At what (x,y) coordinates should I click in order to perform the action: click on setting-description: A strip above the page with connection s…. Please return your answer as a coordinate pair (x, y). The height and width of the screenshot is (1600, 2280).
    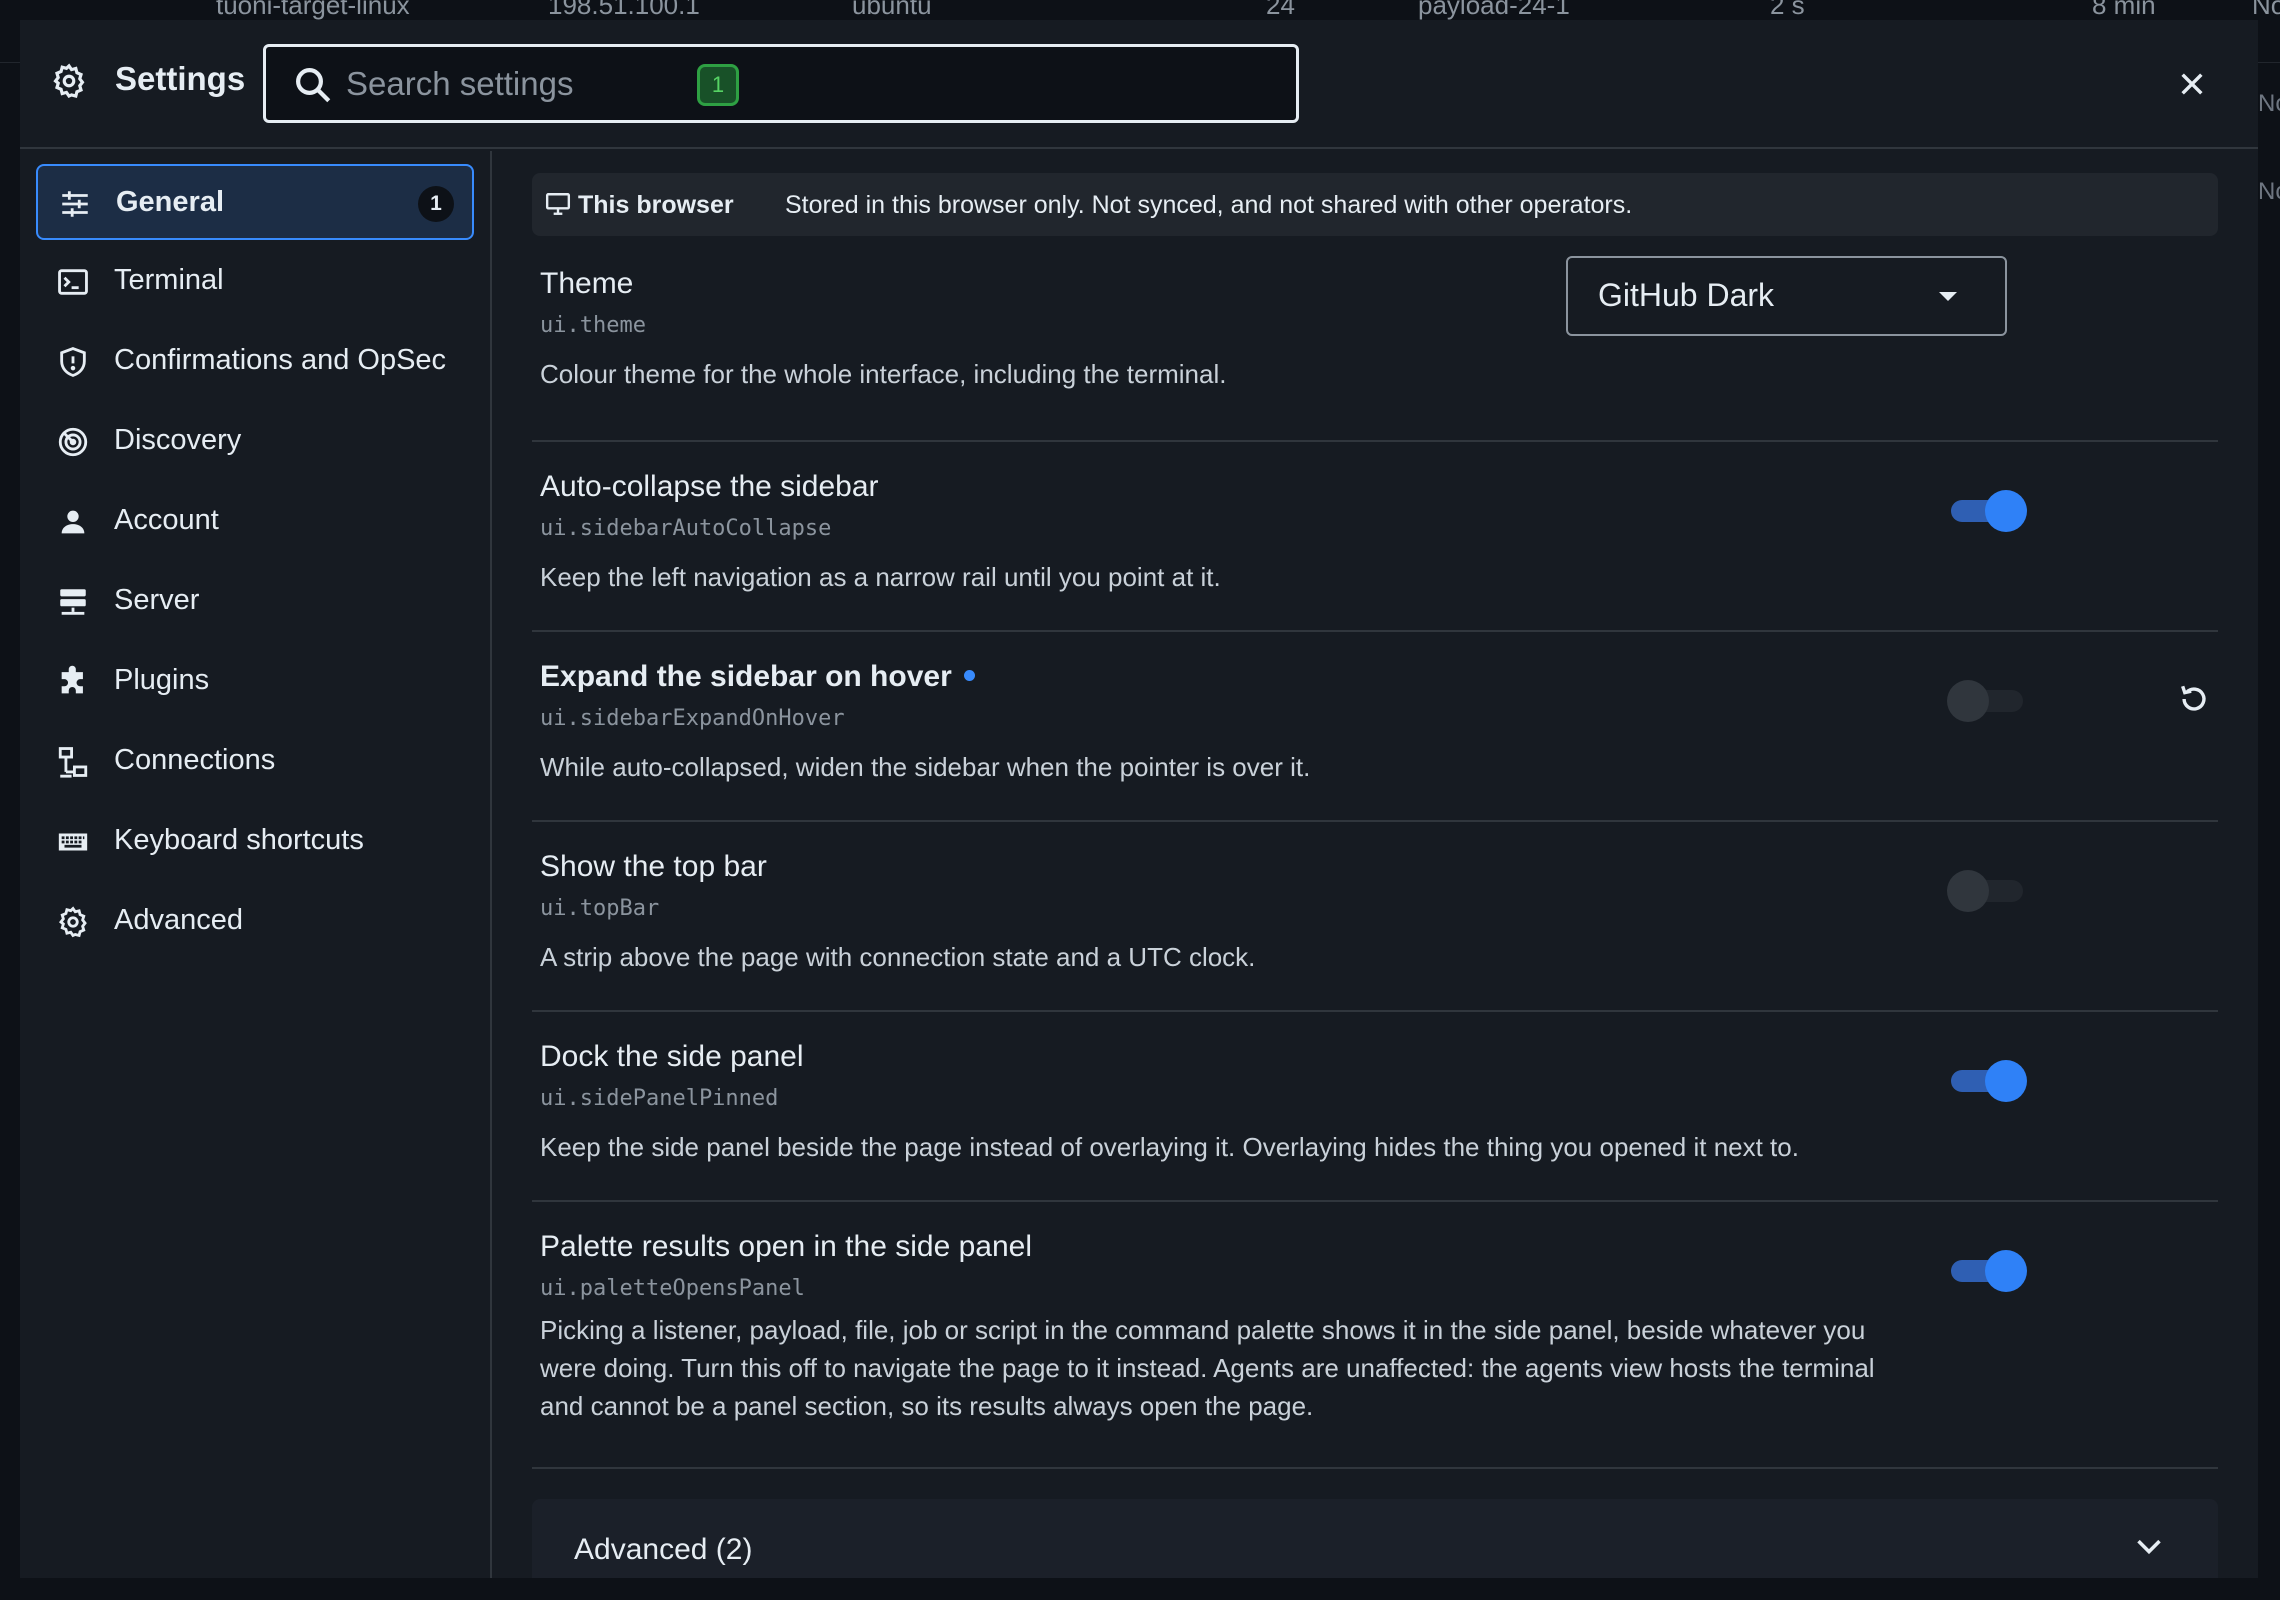
    Looking at the image, I should click on (898, 957).